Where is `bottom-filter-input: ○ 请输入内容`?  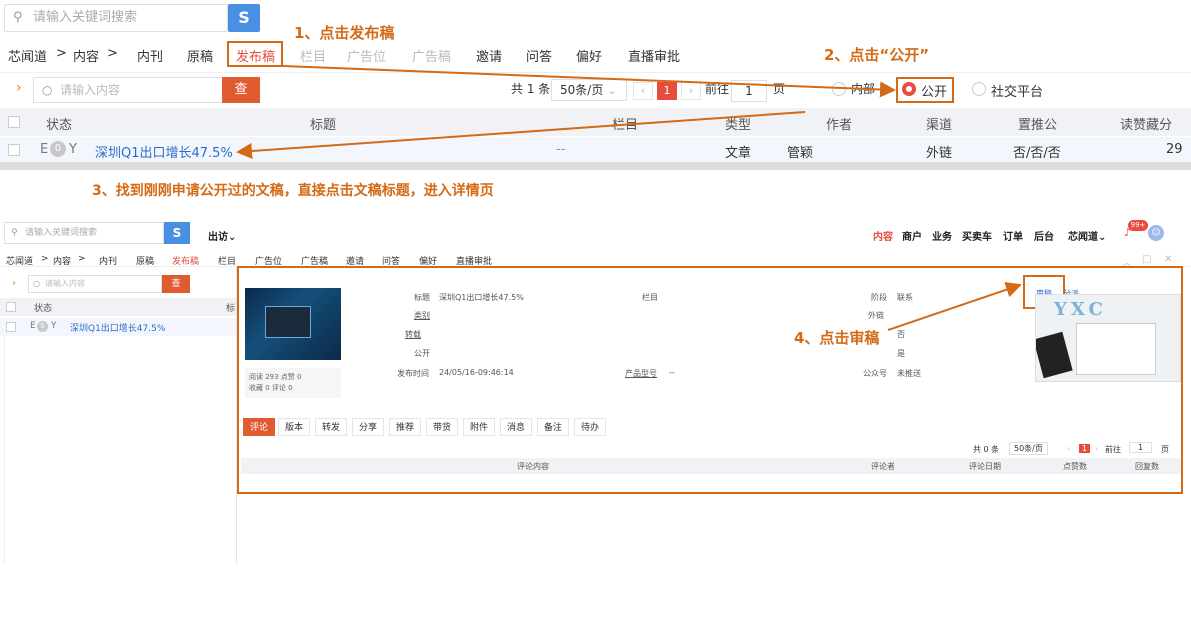
bottom-filter-input: ○ 请输入内容 is located at coordinates (95, 284).